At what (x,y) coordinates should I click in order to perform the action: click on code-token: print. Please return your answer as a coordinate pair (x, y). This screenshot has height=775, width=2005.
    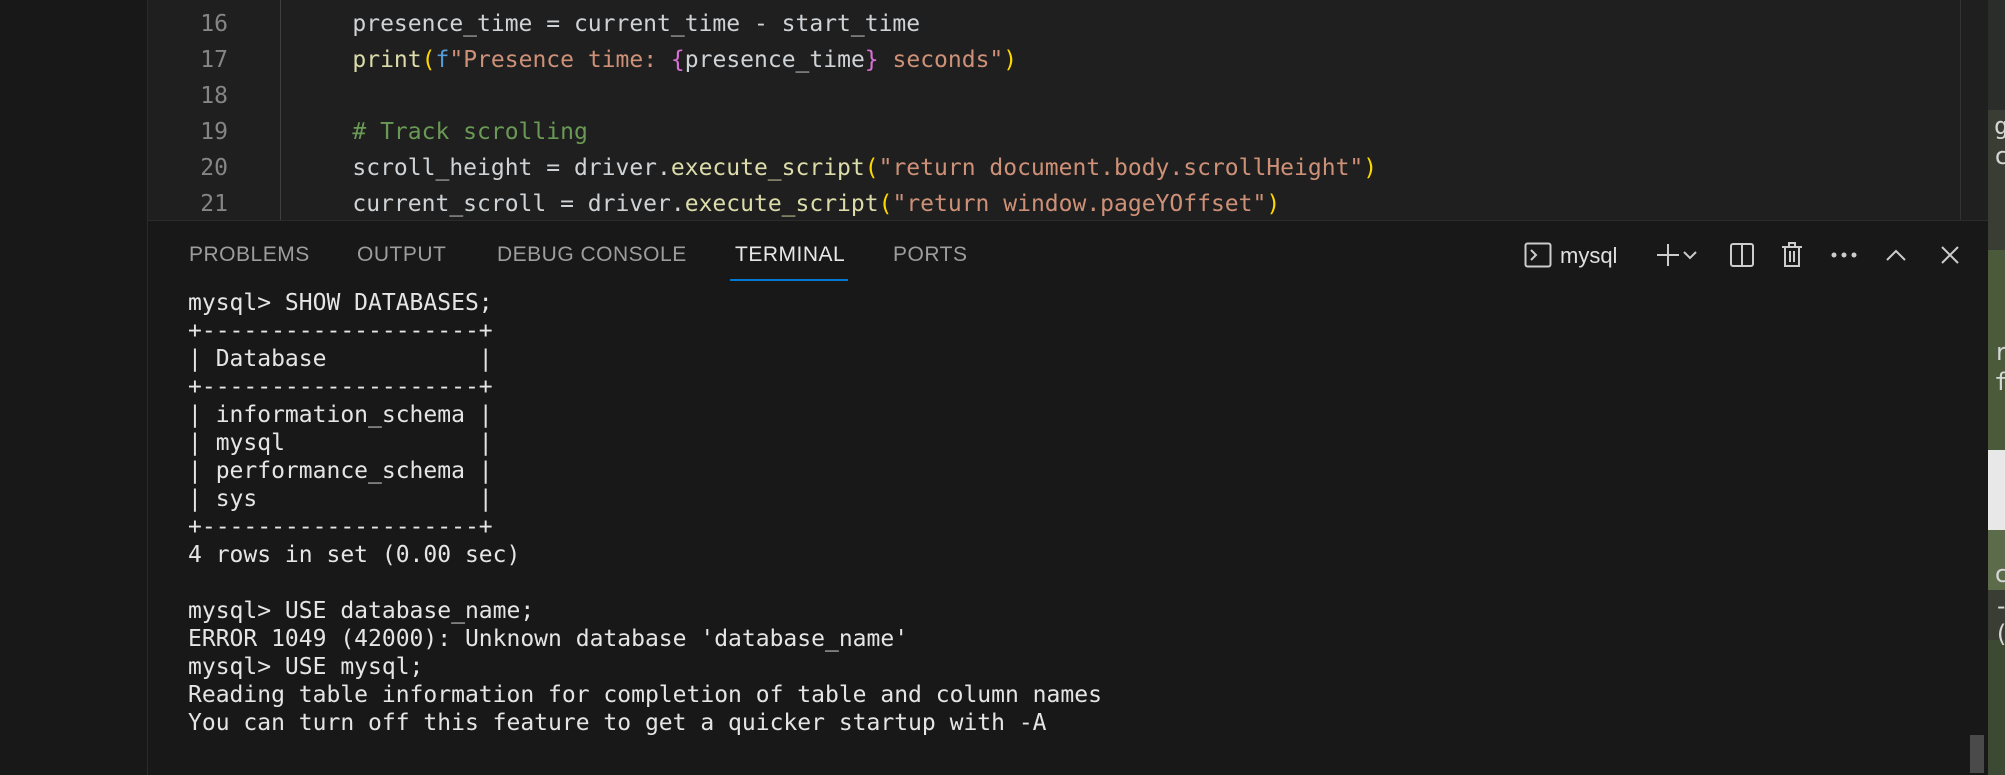
    Looking at the image, I should click on (387, 60).